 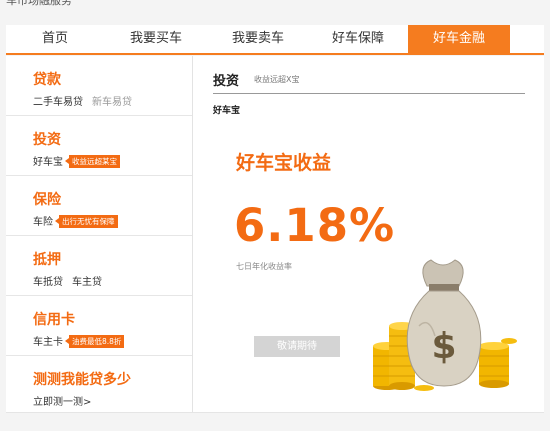 I want to click on sidebar-item-subs: 车主卡 油费最低8.8折, so click(x=83, y=340).